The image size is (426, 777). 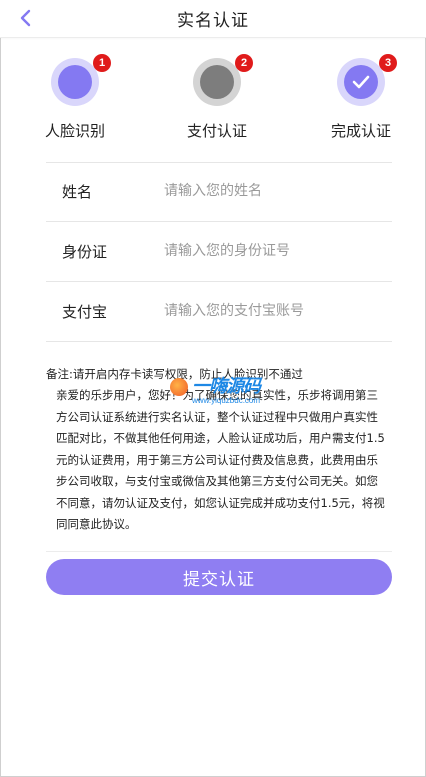 What do you see at coordinates (219, 551) in the screenshot?
I see `submit-divider` at bounding box center [219, 551].